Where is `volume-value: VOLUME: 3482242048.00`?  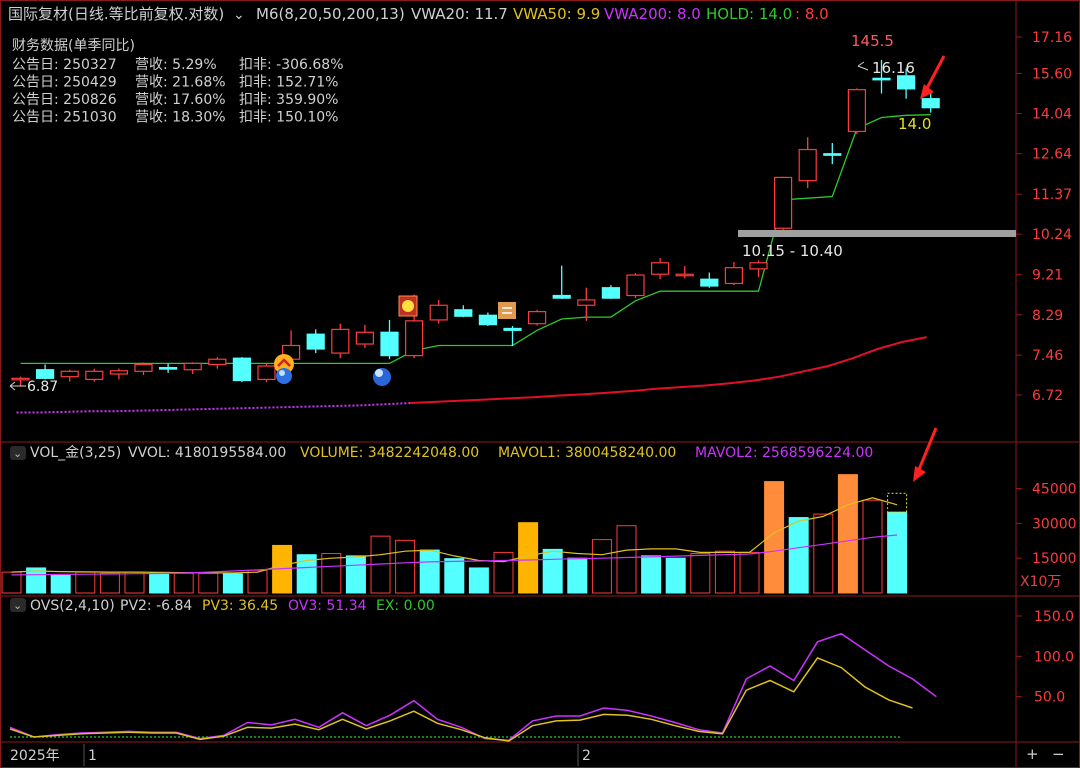
volume-value: VOLUME: 3482242048.00 is located at coordinates (389, 453).